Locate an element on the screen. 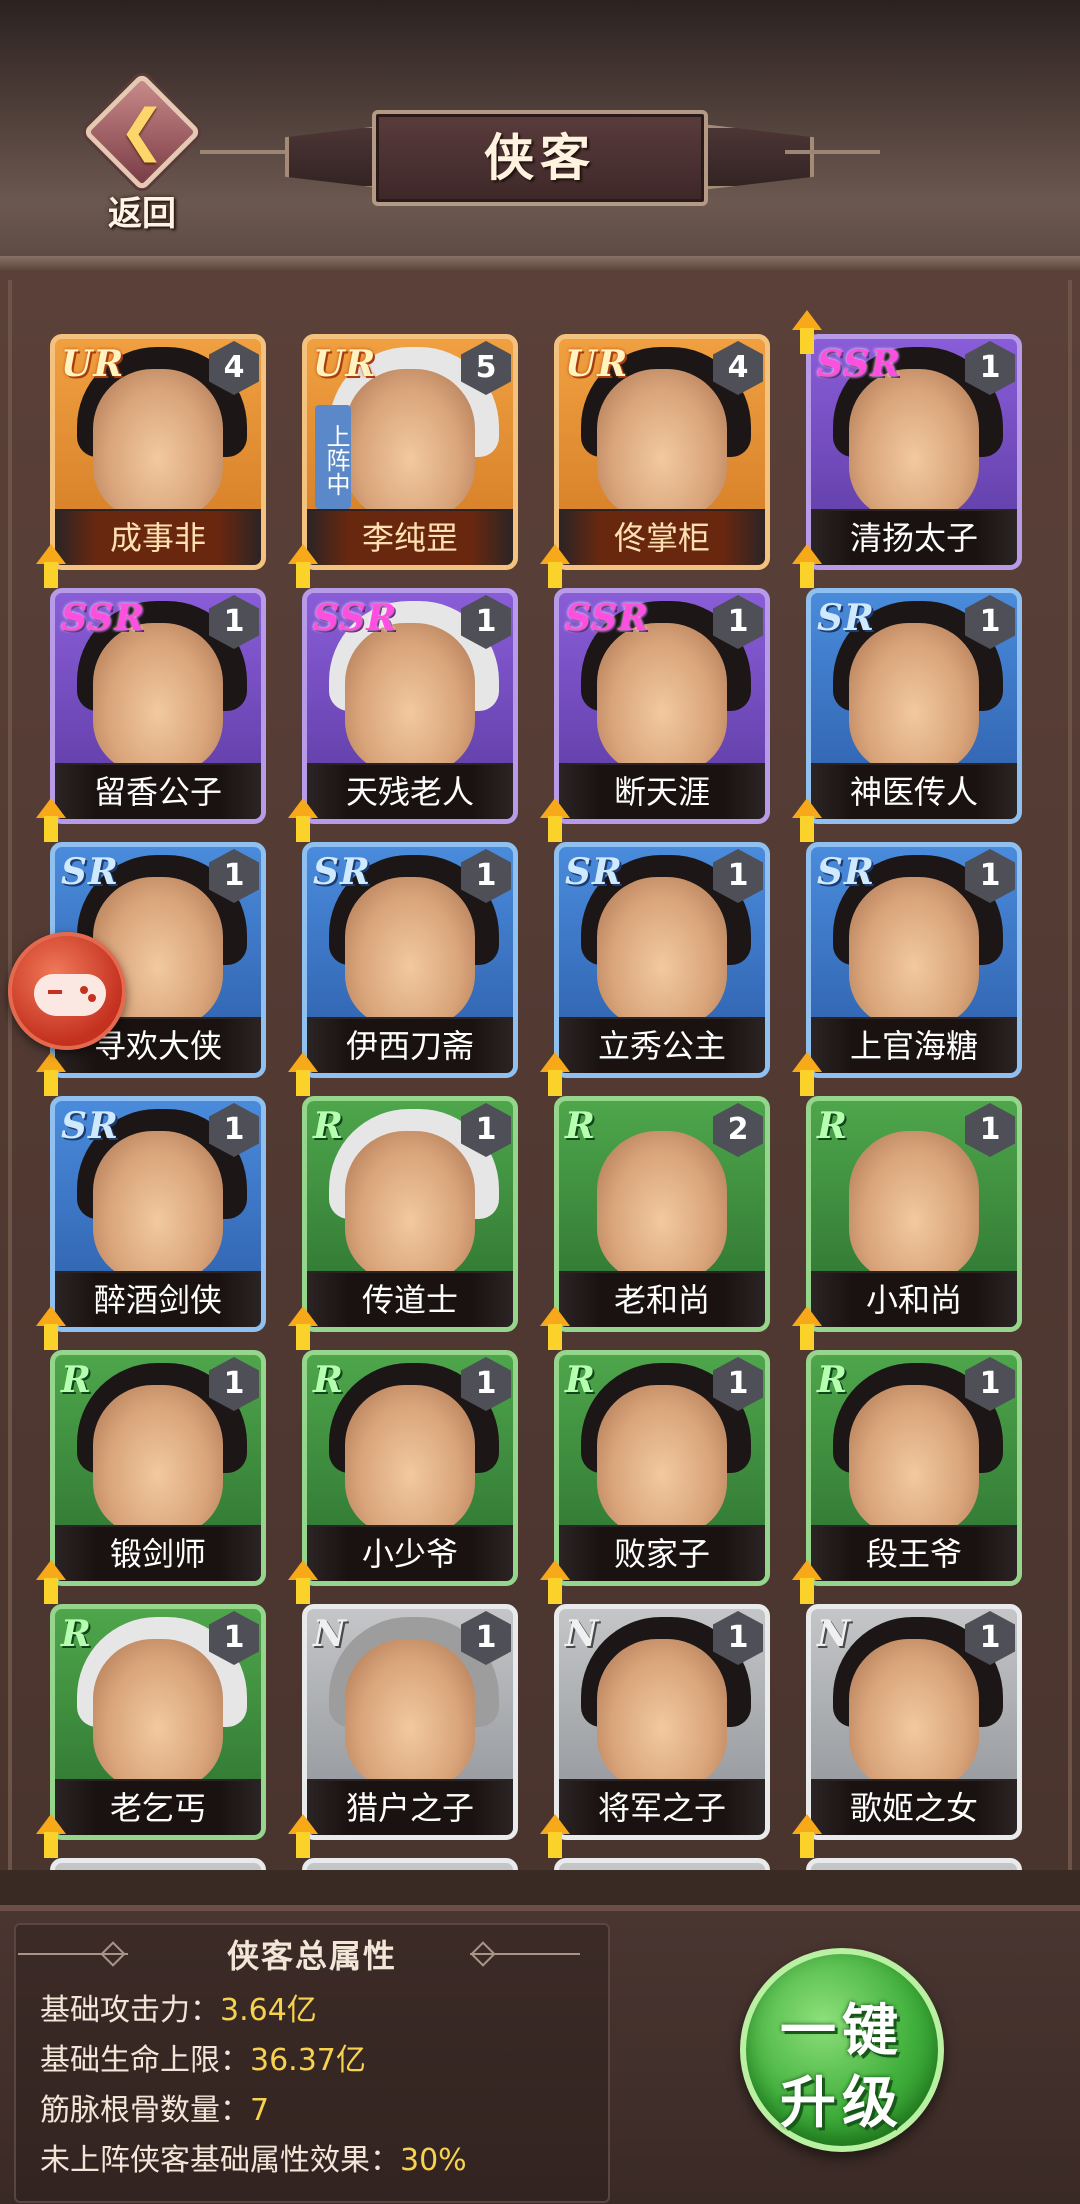 The width and height of the screenshot is (1080, 2204). stat-label: 筋脉根骨数量： is located at coordinates (145, 2110).